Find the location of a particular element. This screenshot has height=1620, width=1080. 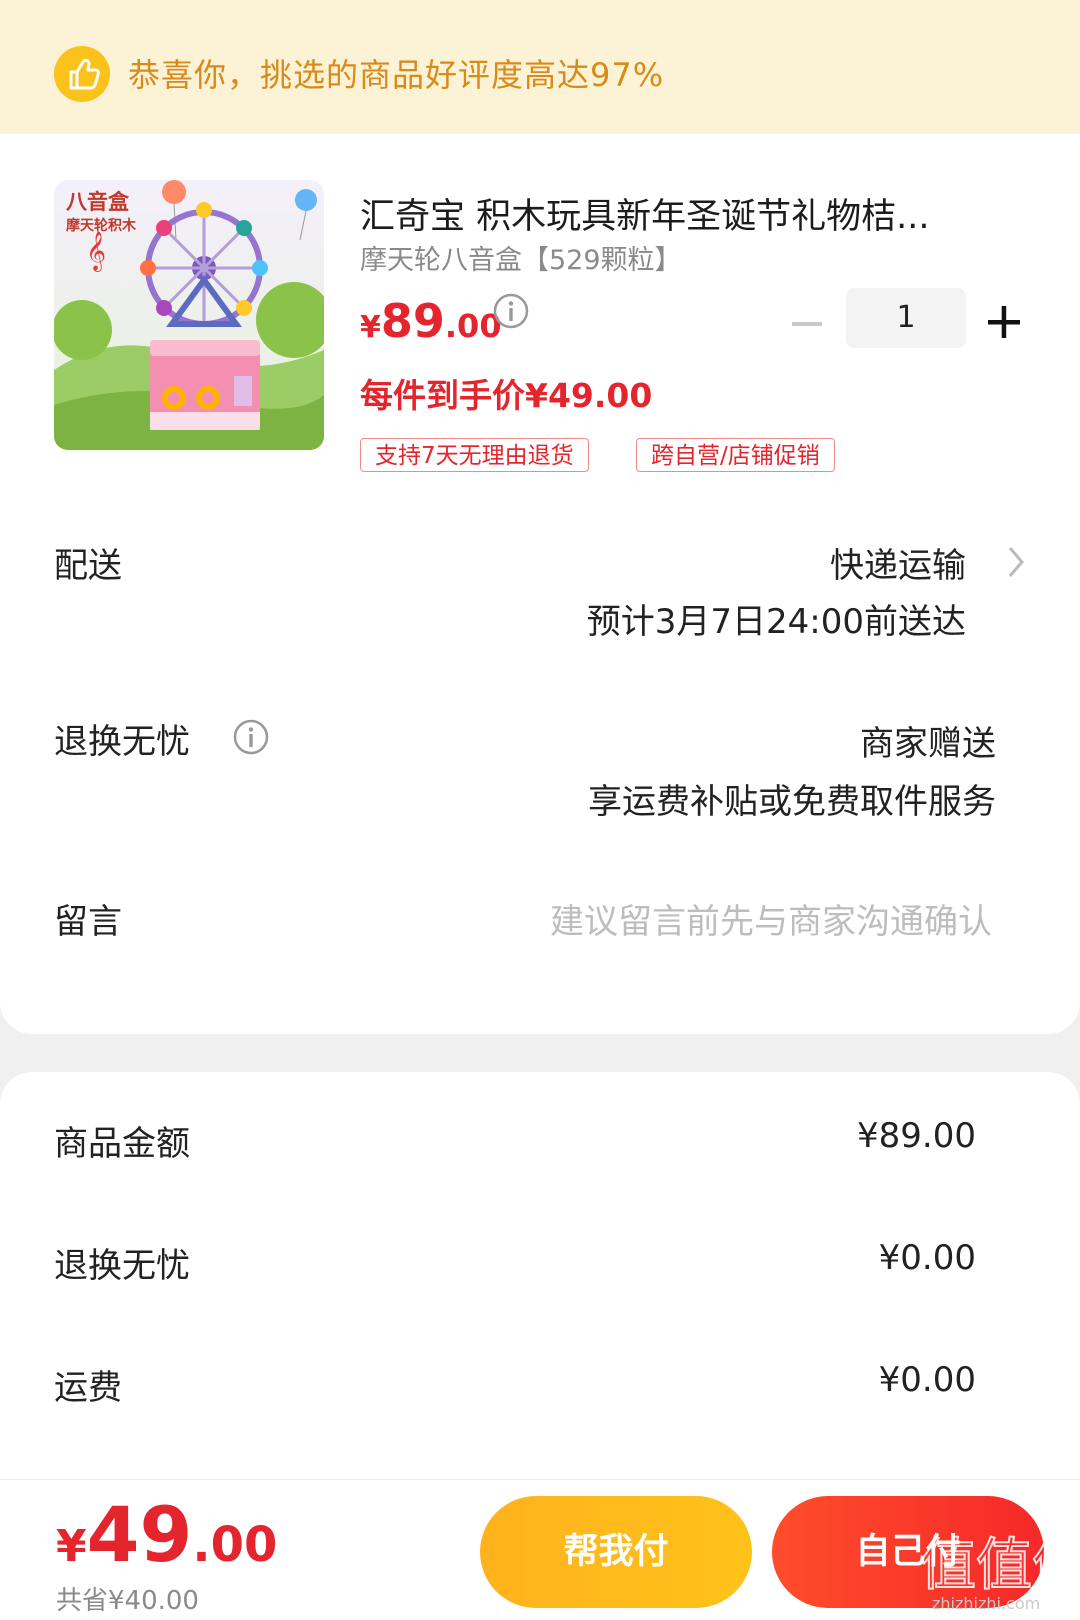

tag-promotion: 跨自营/店铺促销 is located at coordinates (735, 455).